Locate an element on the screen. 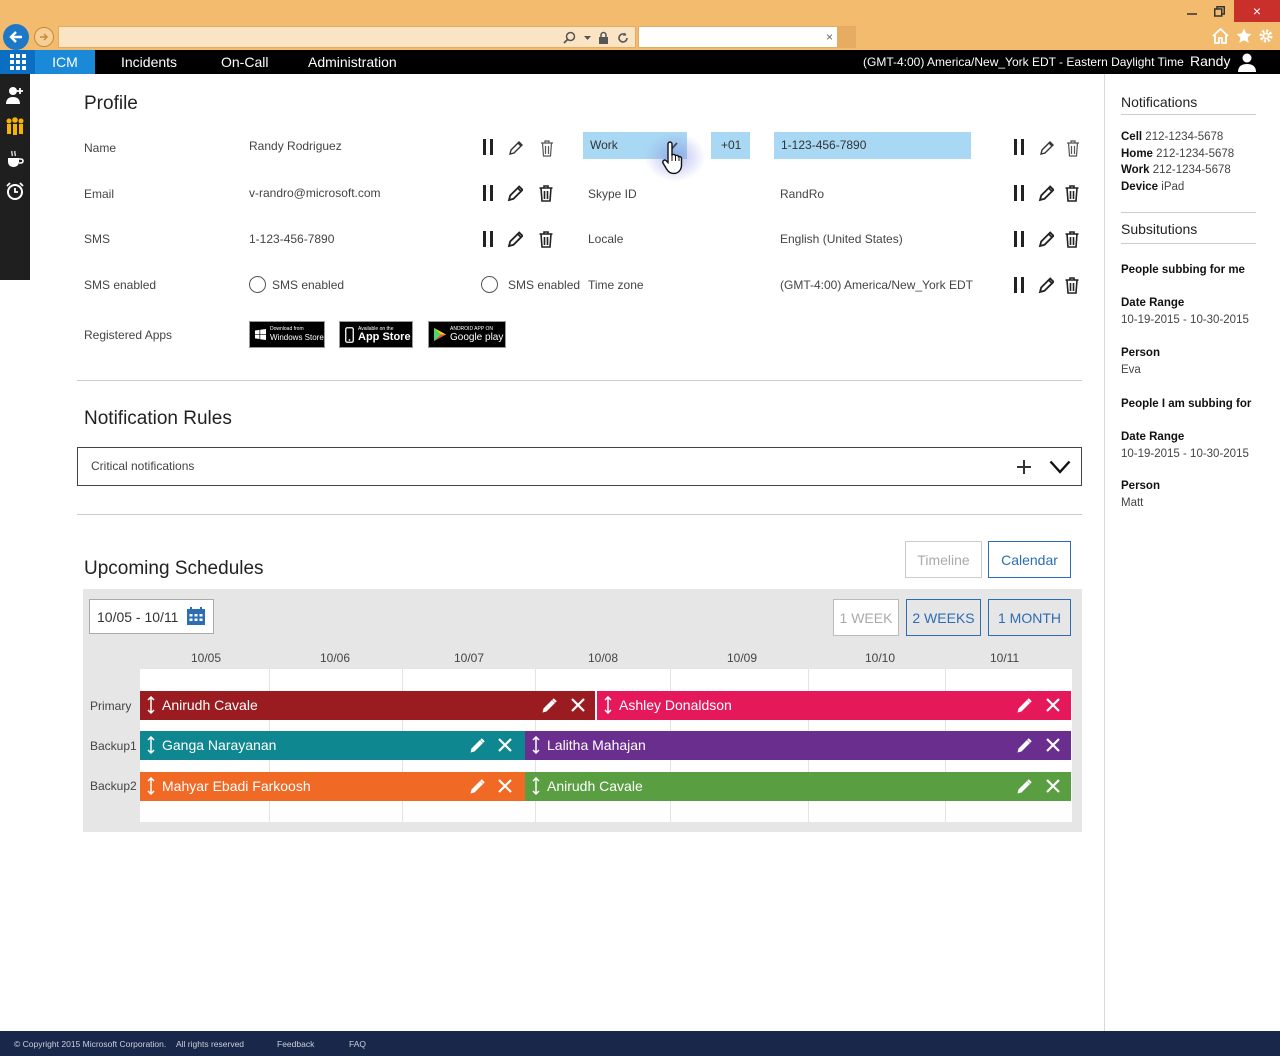 This screenshot has width=1280, height=1056. brand-tab-icm: ICM is located at coordinates (65, 62).